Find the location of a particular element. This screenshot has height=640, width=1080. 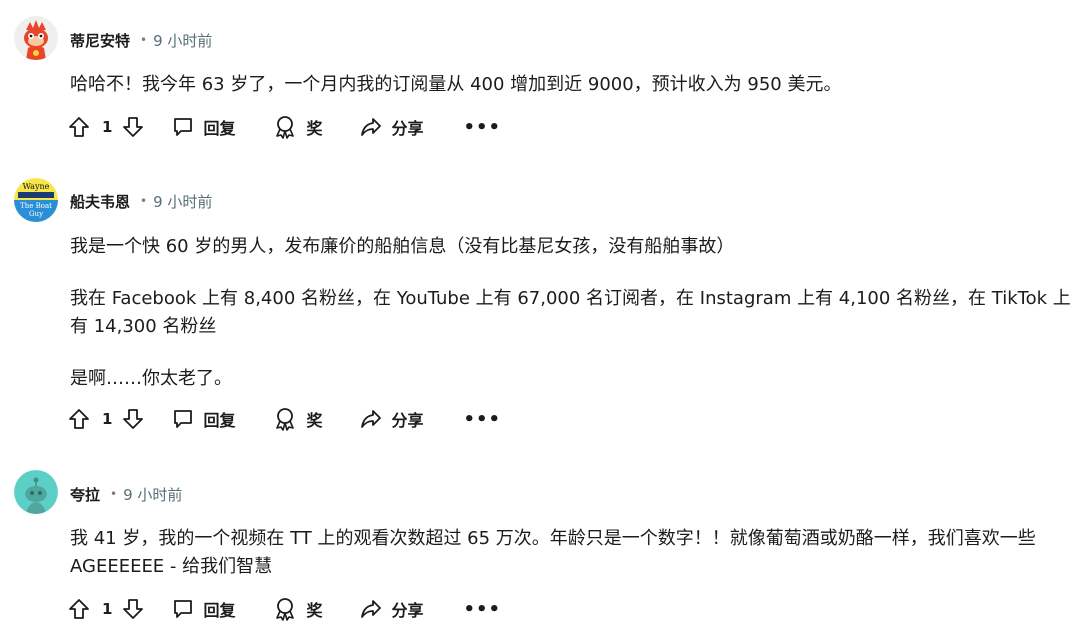

avatar-text-the-boat: The Boat is located at coordinates (36, 206).